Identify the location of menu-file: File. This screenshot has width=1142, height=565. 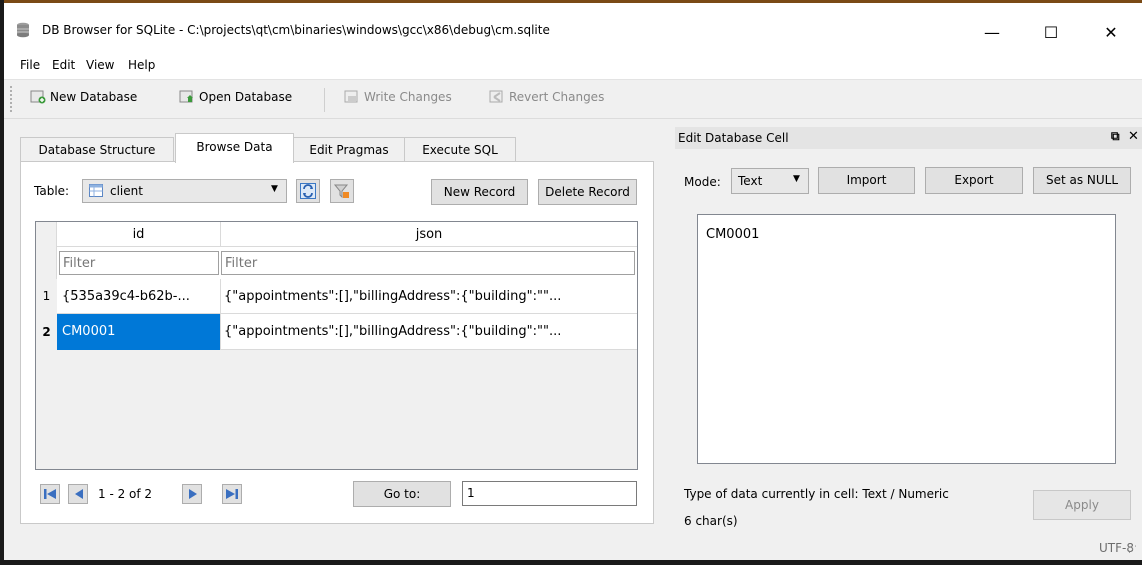
(30, 65).